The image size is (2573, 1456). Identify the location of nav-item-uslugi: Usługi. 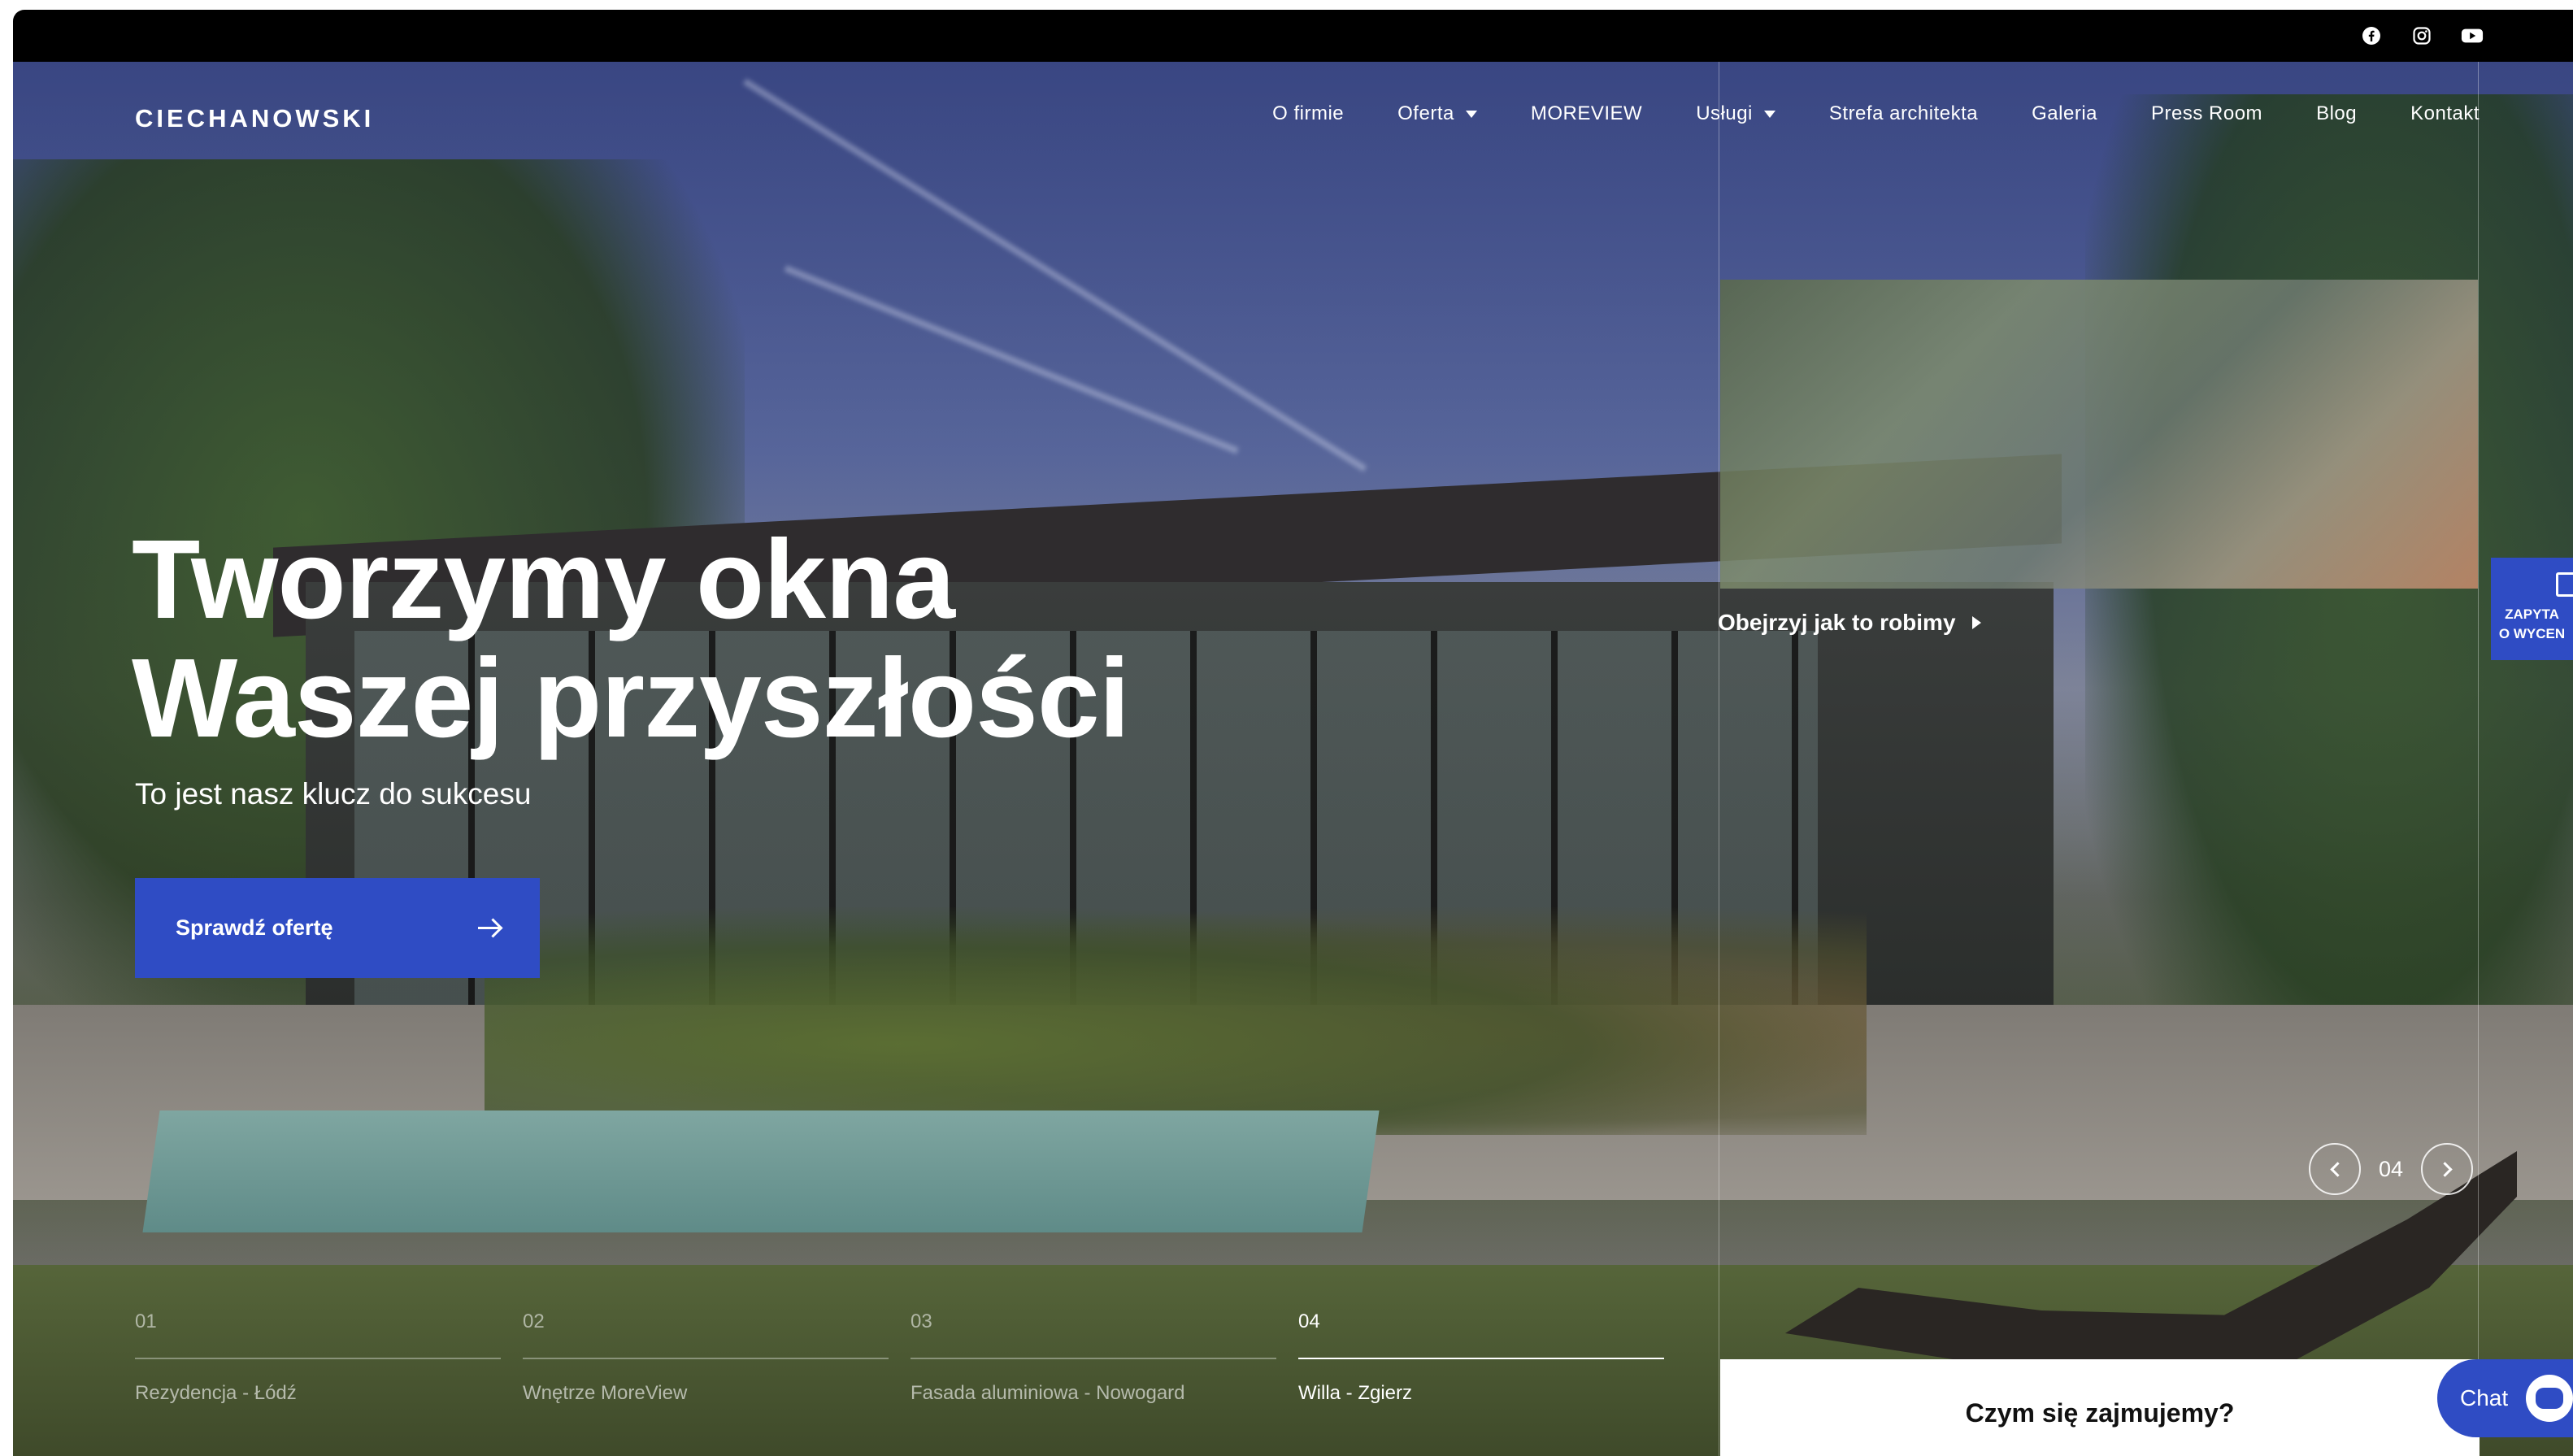
(1735, 114).